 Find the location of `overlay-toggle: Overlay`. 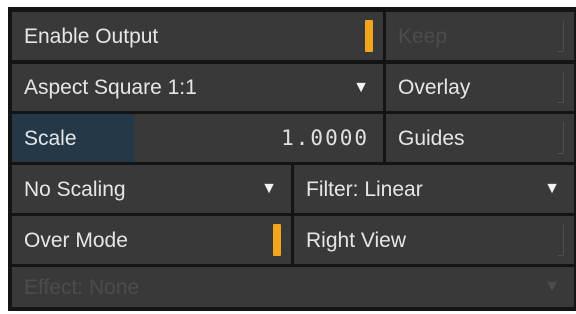

overlay-toggle: Overlay is located at coordinates (480, 87).